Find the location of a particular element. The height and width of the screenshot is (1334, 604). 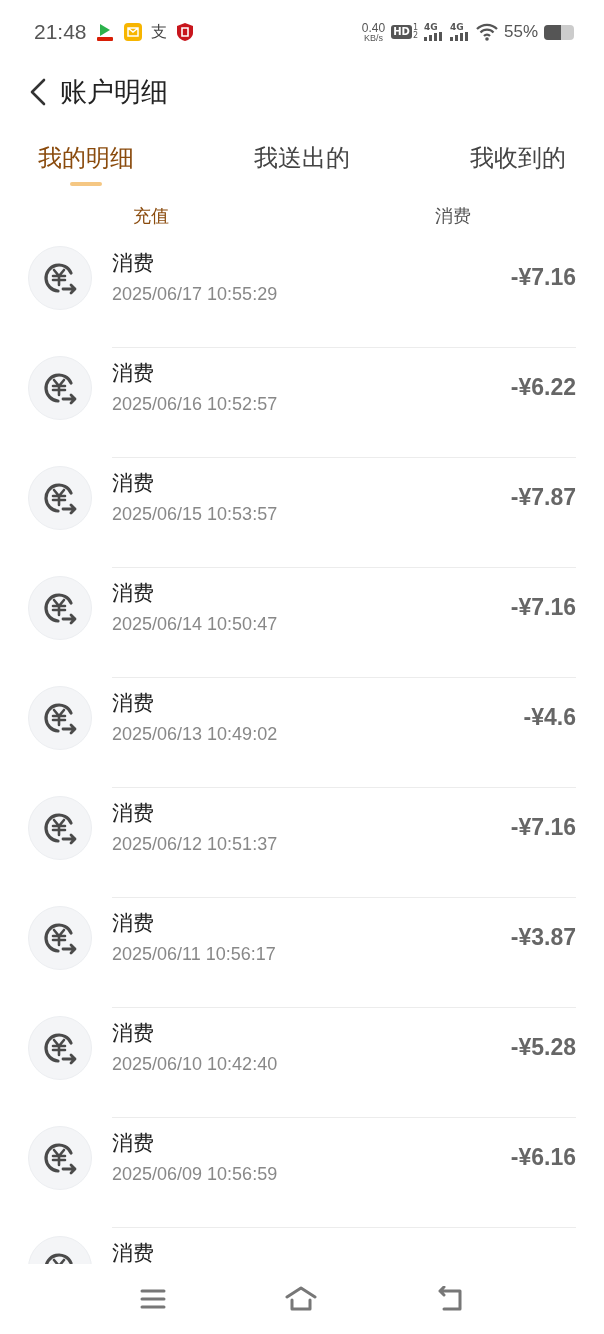

tab: 我送出的 is located at coordinates (302, 166).